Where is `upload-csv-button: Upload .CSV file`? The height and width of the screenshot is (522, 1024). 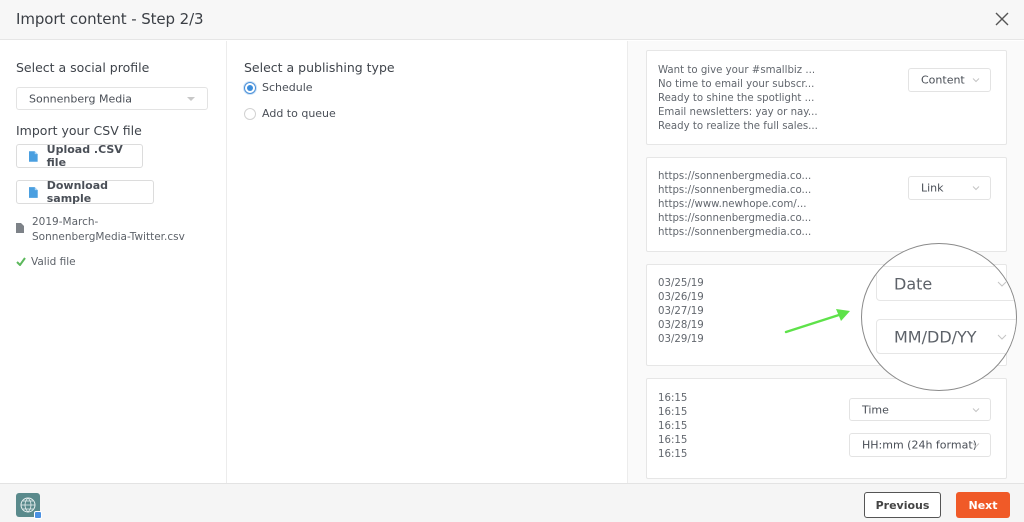
upload-csv-button: Upload .CSV file is located at coordinates (79, 156).